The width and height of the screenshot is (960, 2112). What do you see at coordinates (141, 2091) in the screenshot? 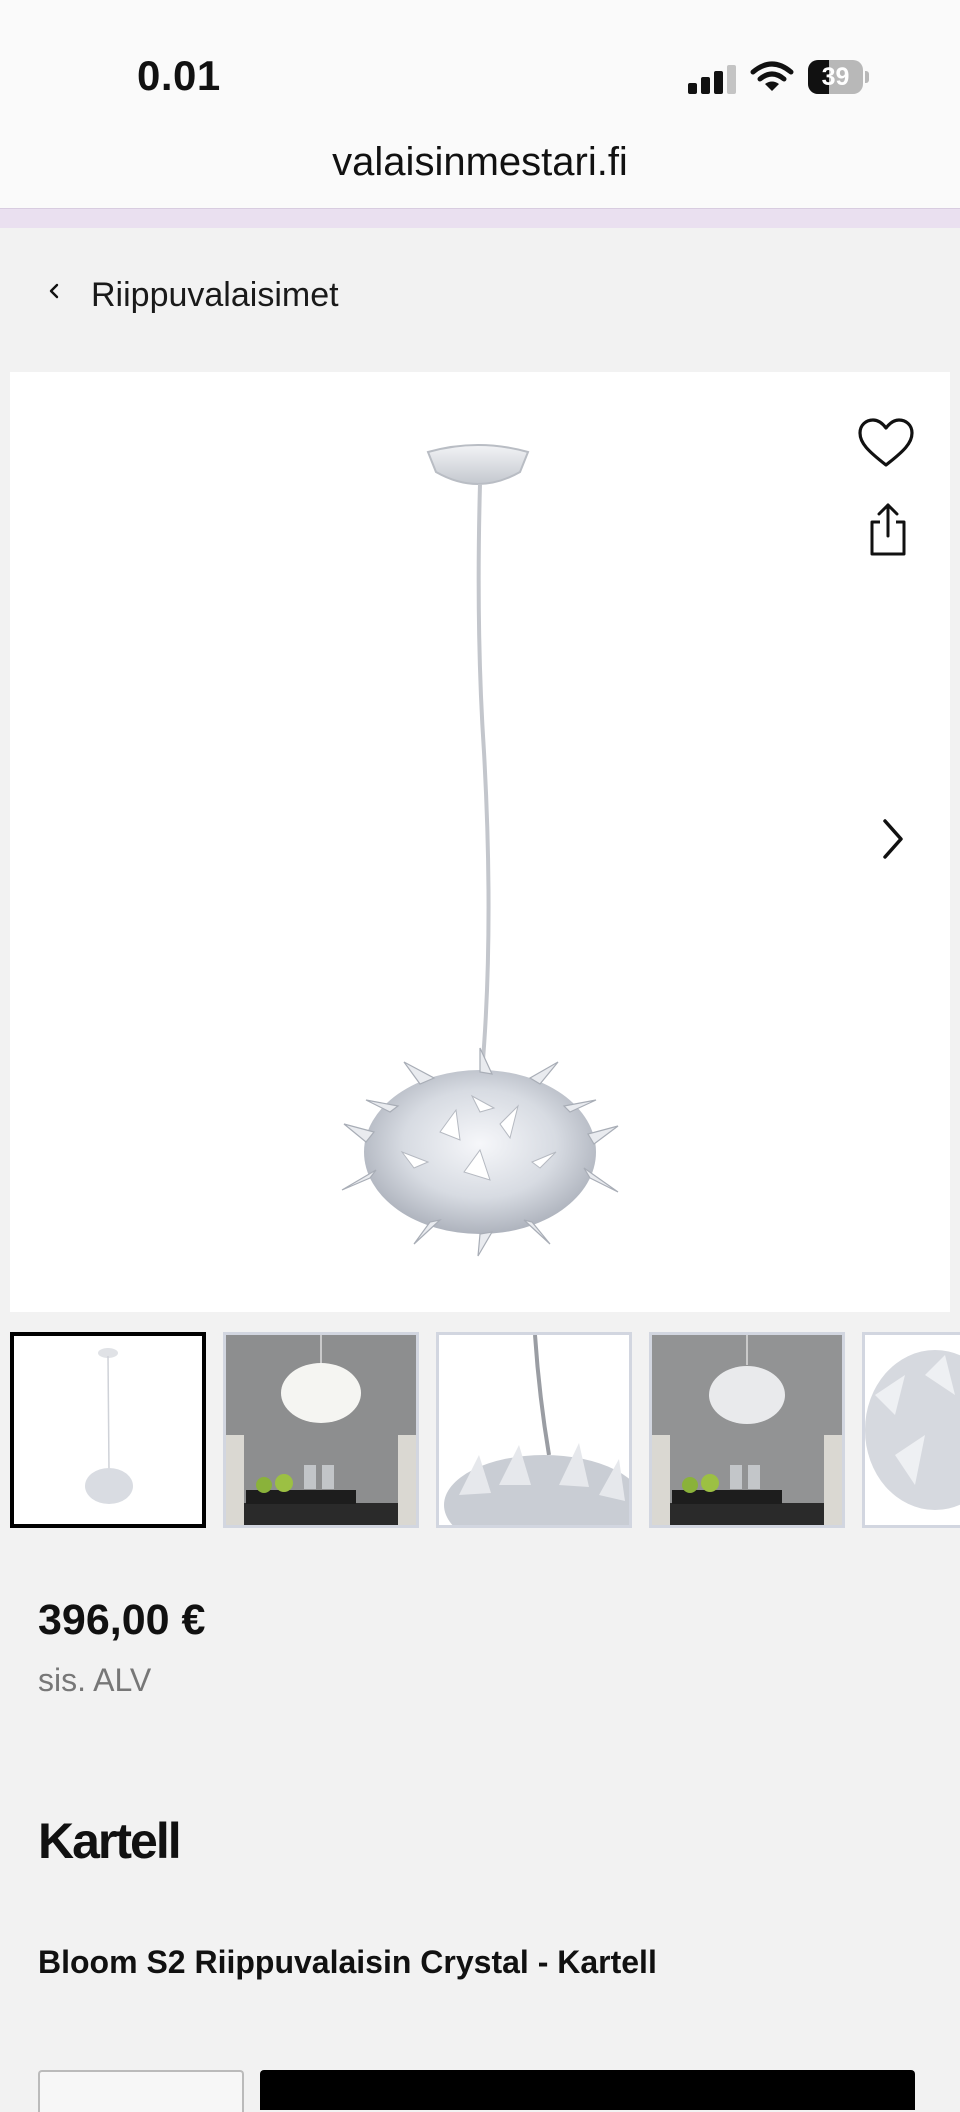
I see `quantity-selector` at bounding box center [141, 2091].